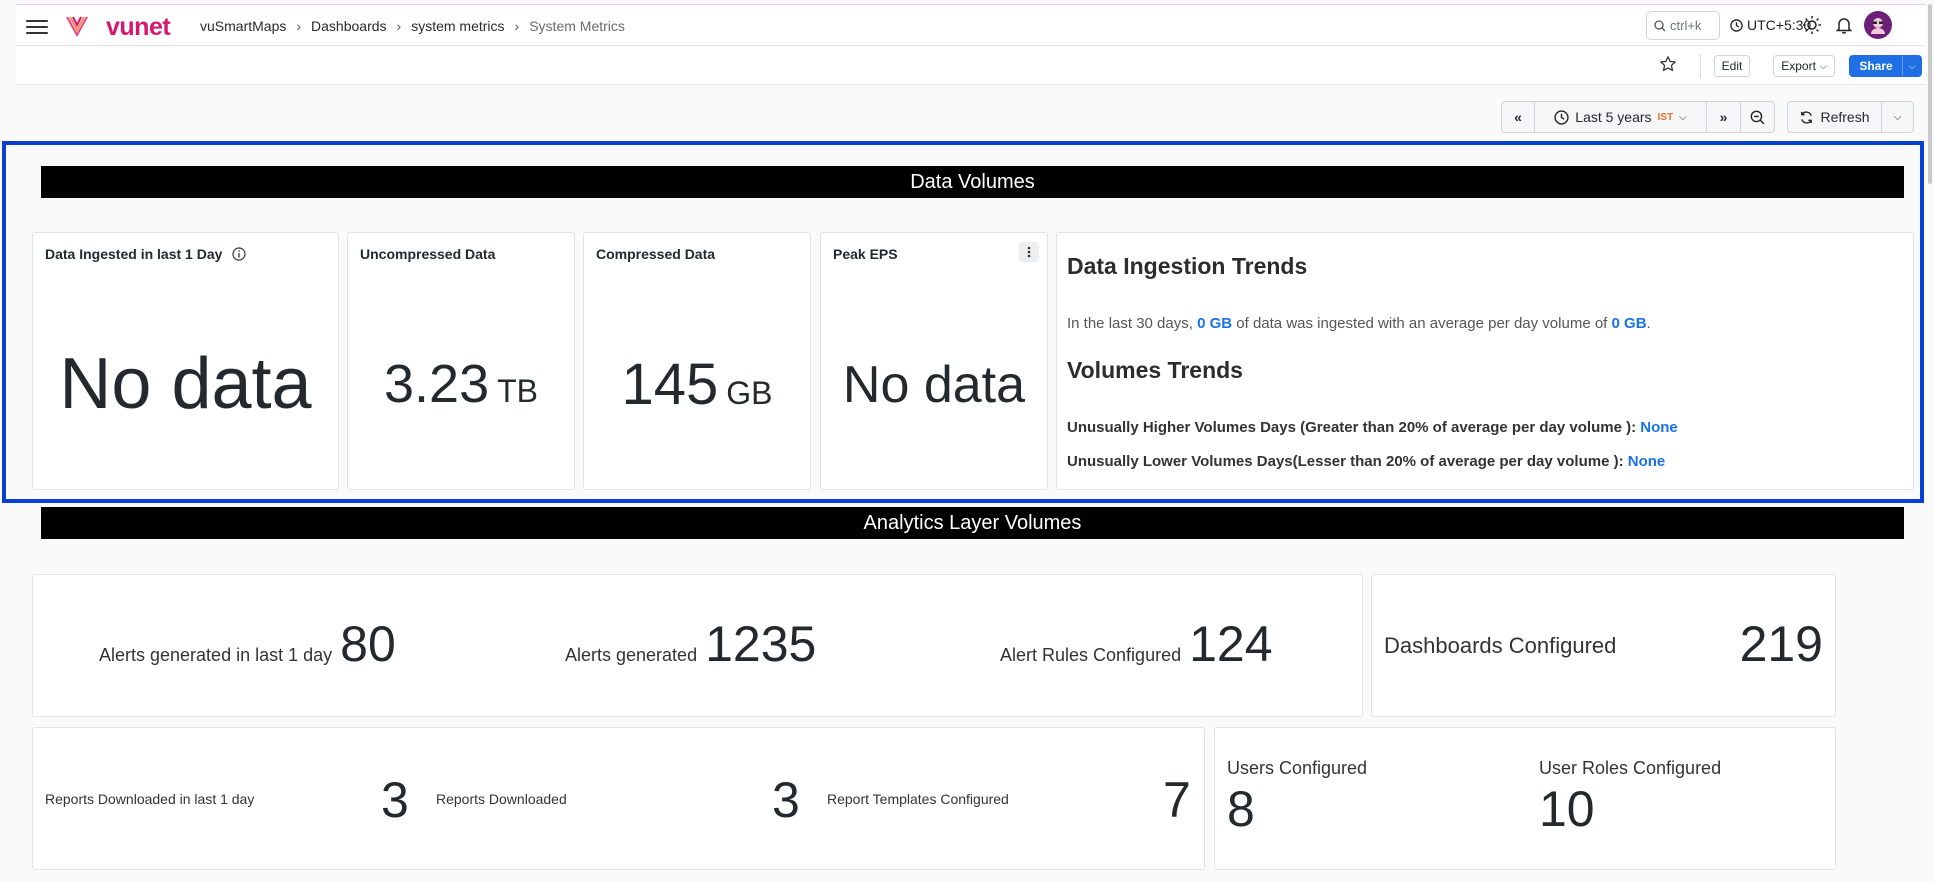 The width and height of the screenshot is (1934, 882). What do you see at coordinates (349, 26) in the screenshot?
I see `breadcrumb-item-dashboards: Dashboards` at bounding box center [349, 26].